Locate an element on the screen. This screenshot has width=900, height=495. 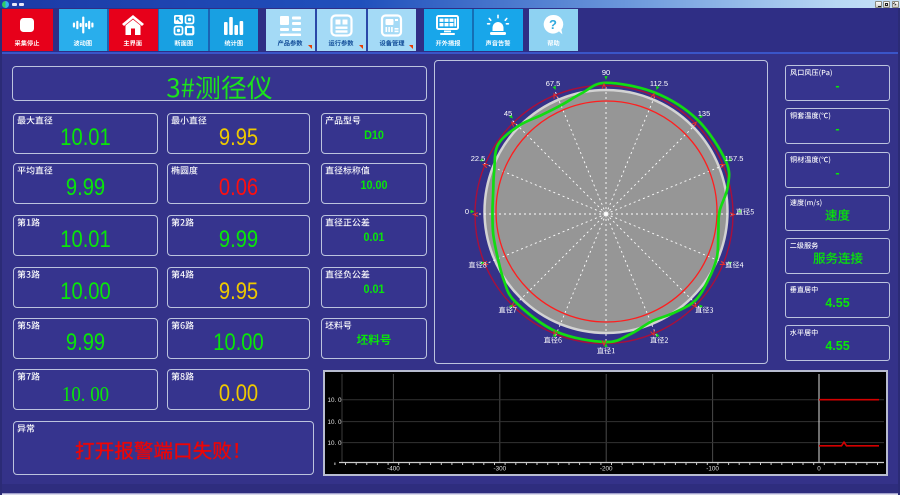
svg-text: 22.5 is located at coordinates (478, 158).